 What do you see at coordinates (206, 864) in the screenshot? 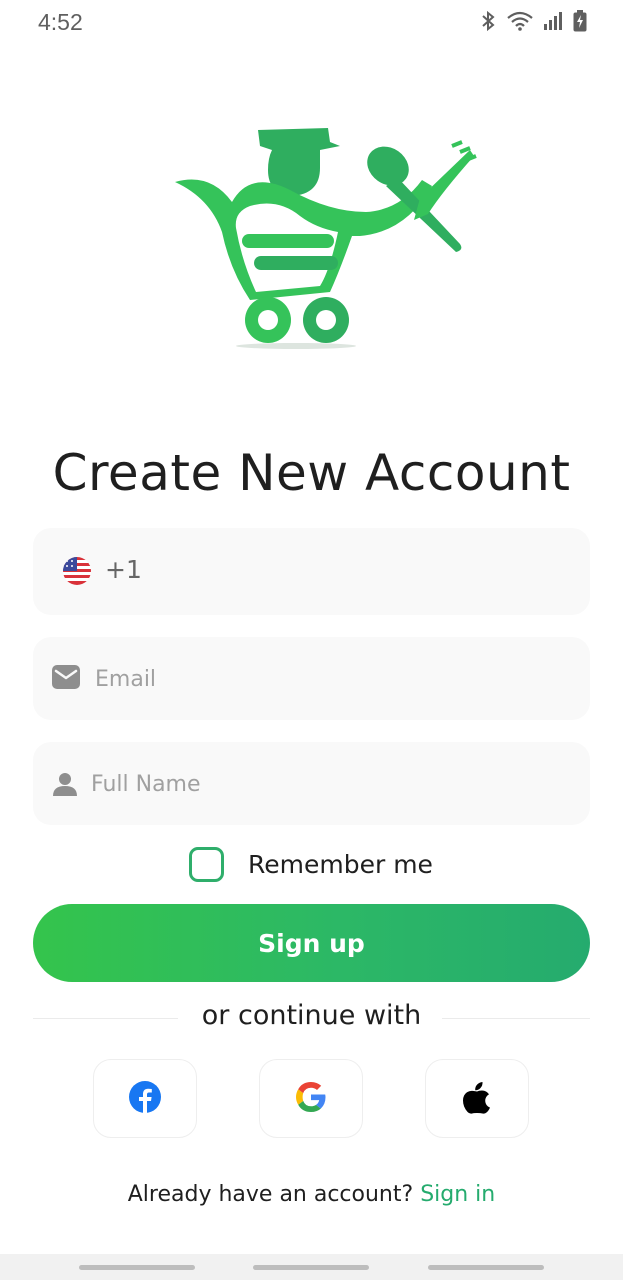
I see `remember-me-checkbox` at bounding box center [206, 864].